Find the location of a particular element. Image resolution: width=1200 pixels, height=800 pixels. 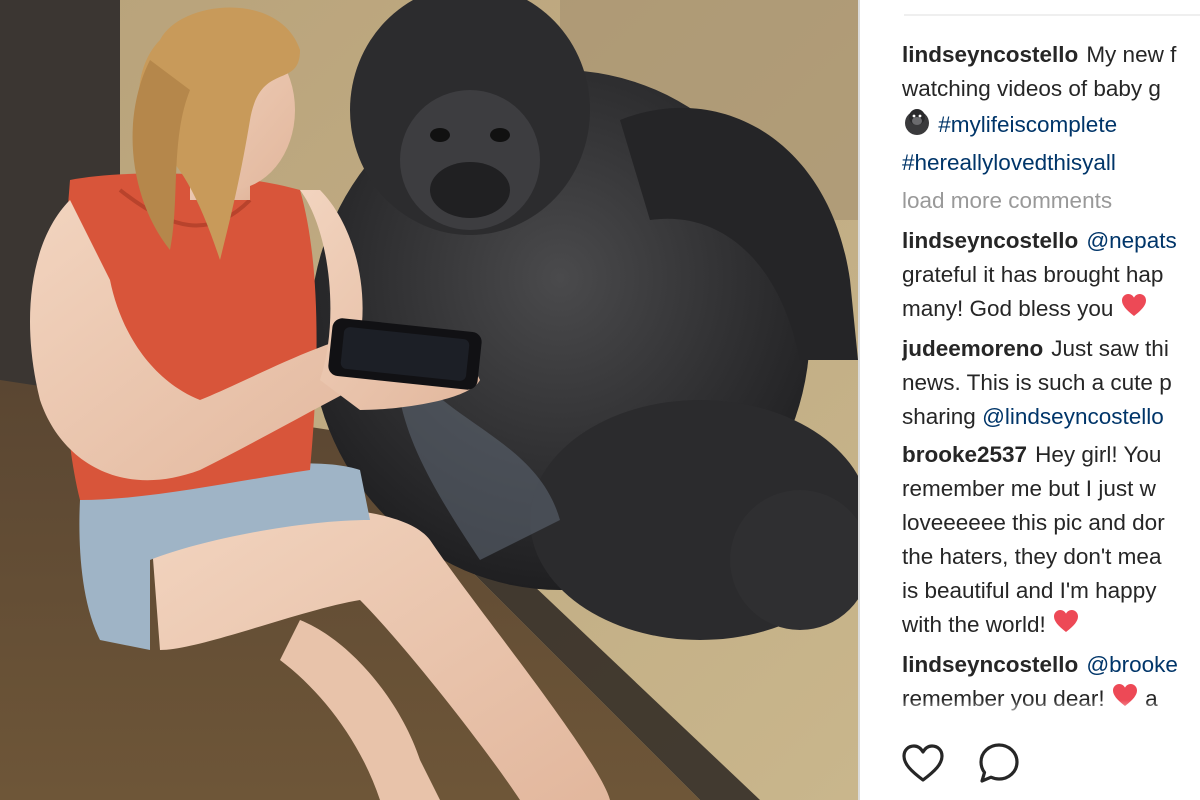

action-bar is located at coordinates (961, 763).